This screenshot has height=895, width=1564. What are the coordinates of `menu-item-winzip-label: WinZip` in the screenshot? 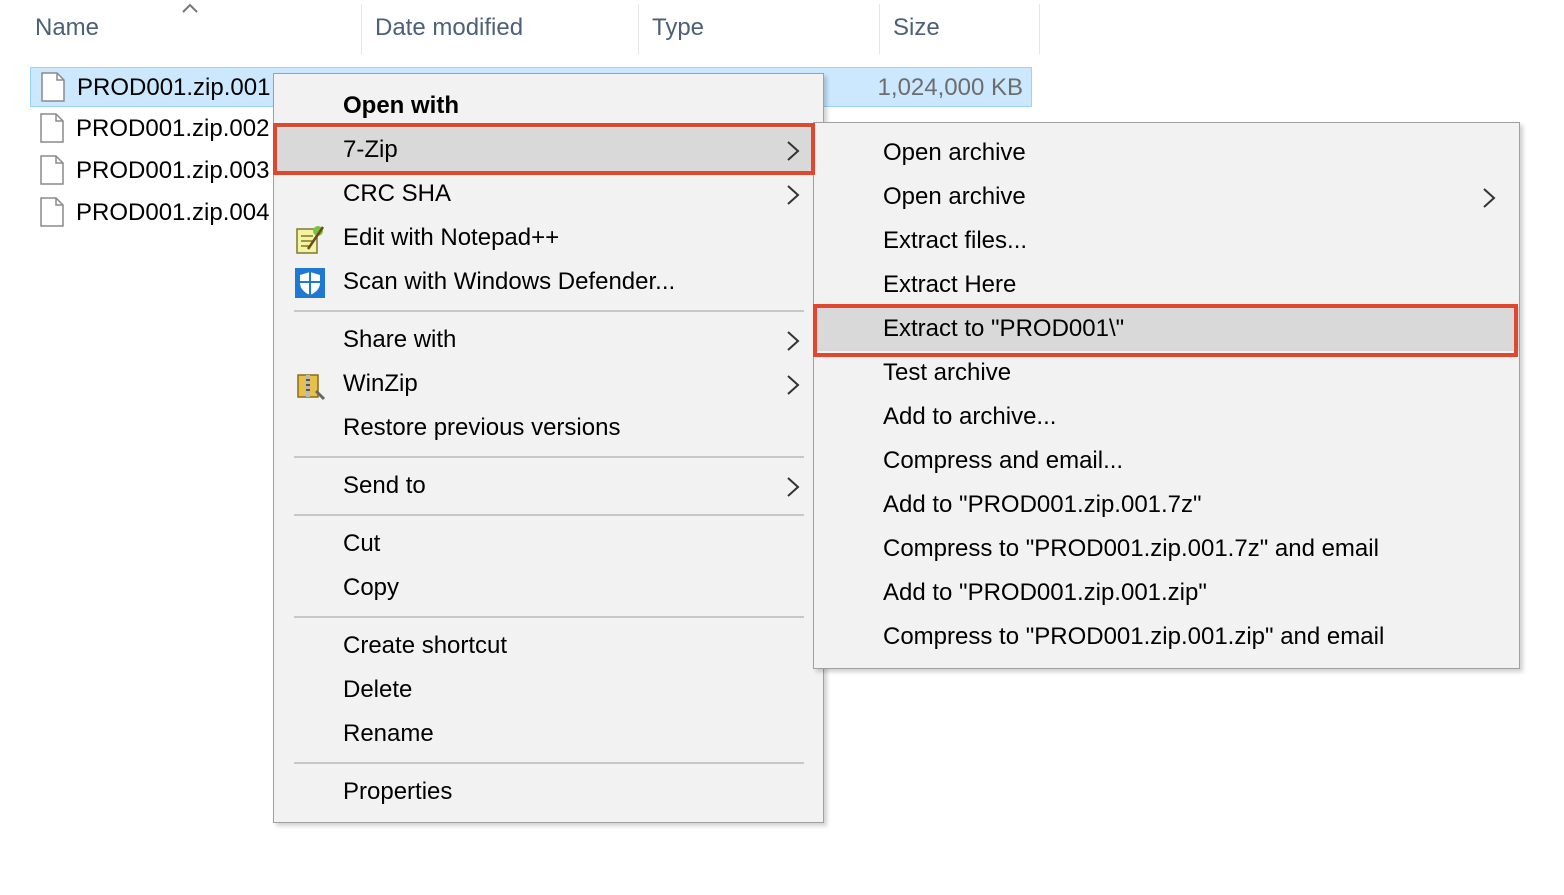 It's located at (380, 383).